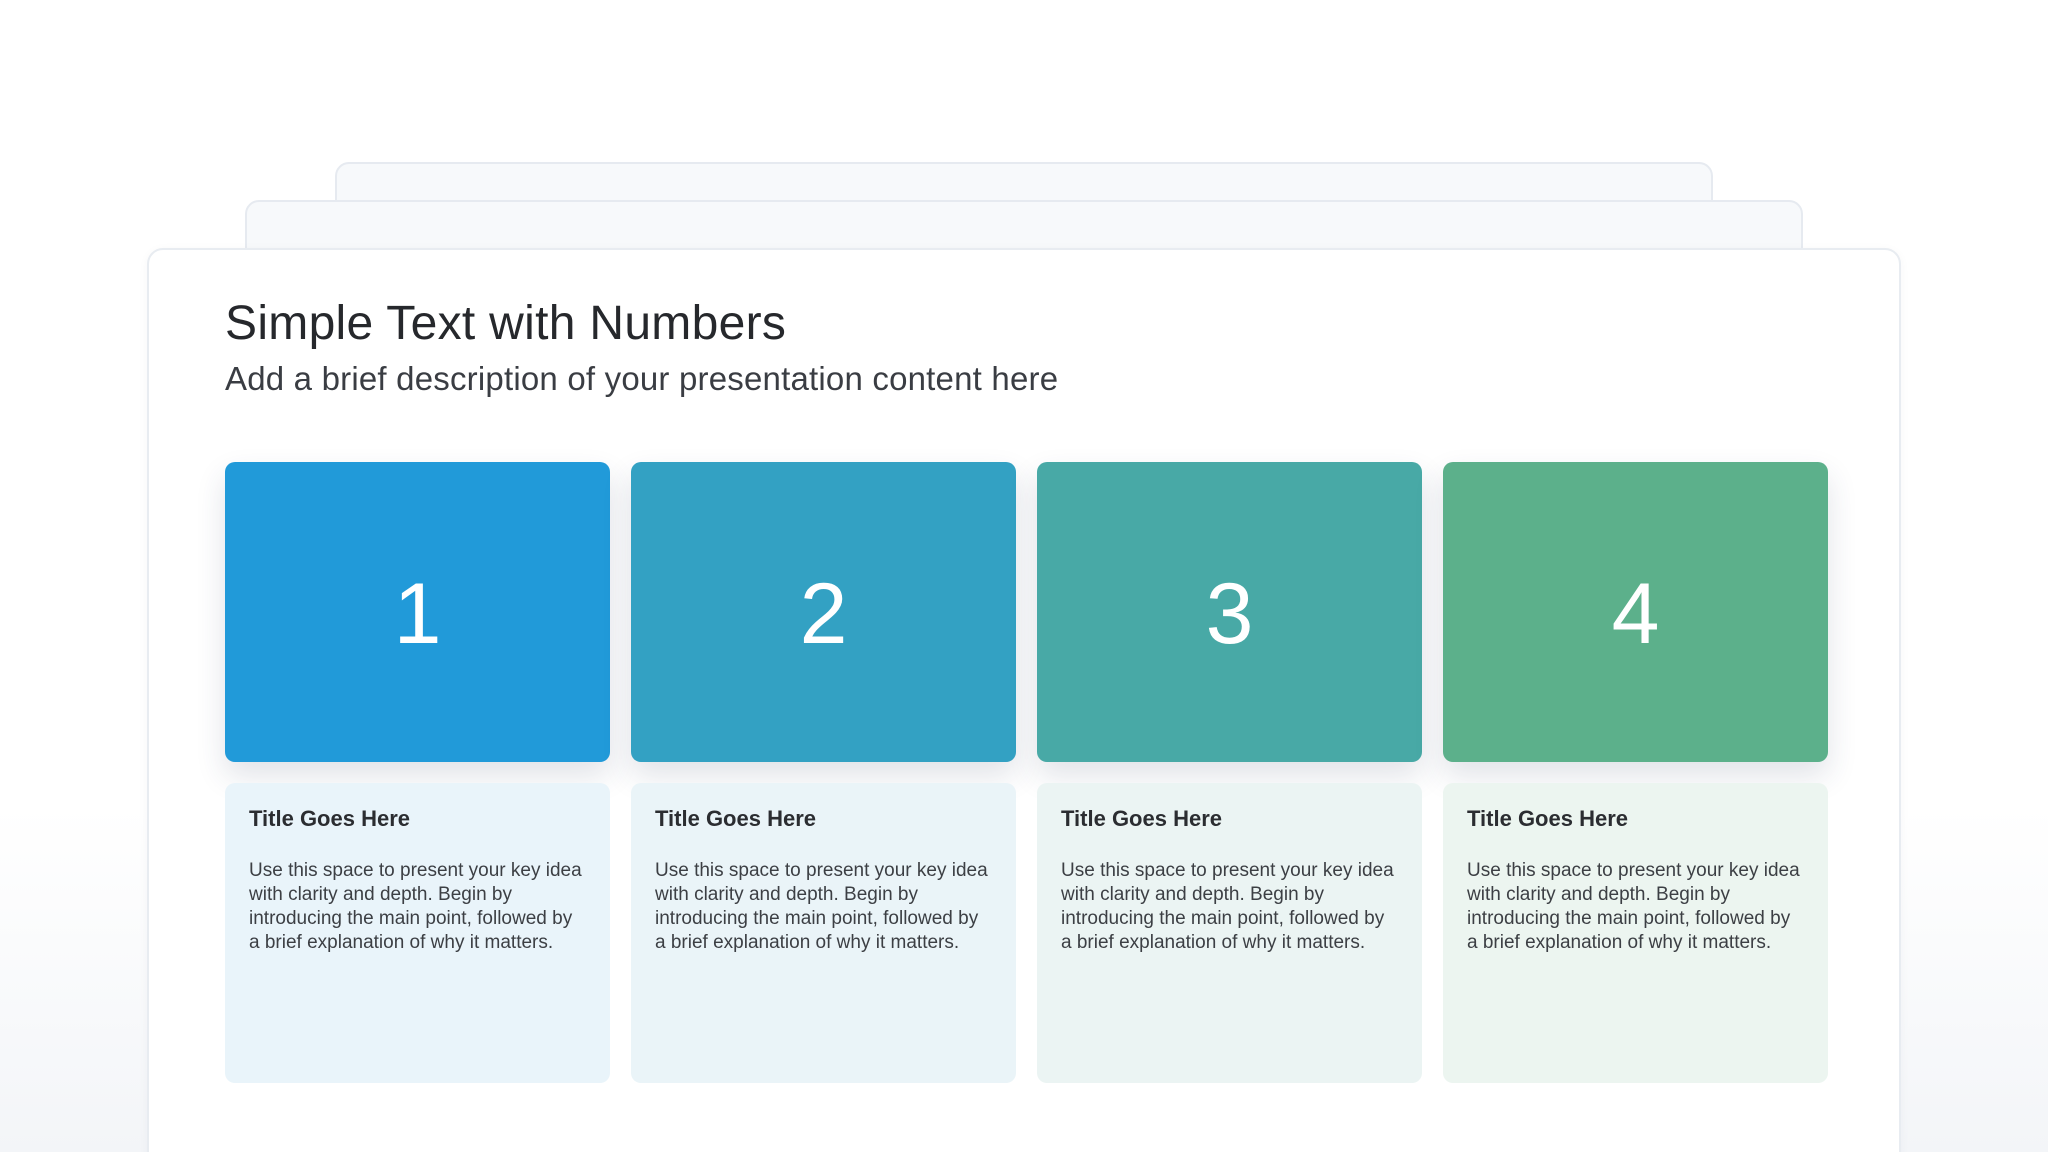 The height and width of the screenshot is (1152, 2048). What do you see at coordinates (735, 818) in the screenshot?
I see `card-title-2: Title Goes Here` at bounding box center [735, 818].